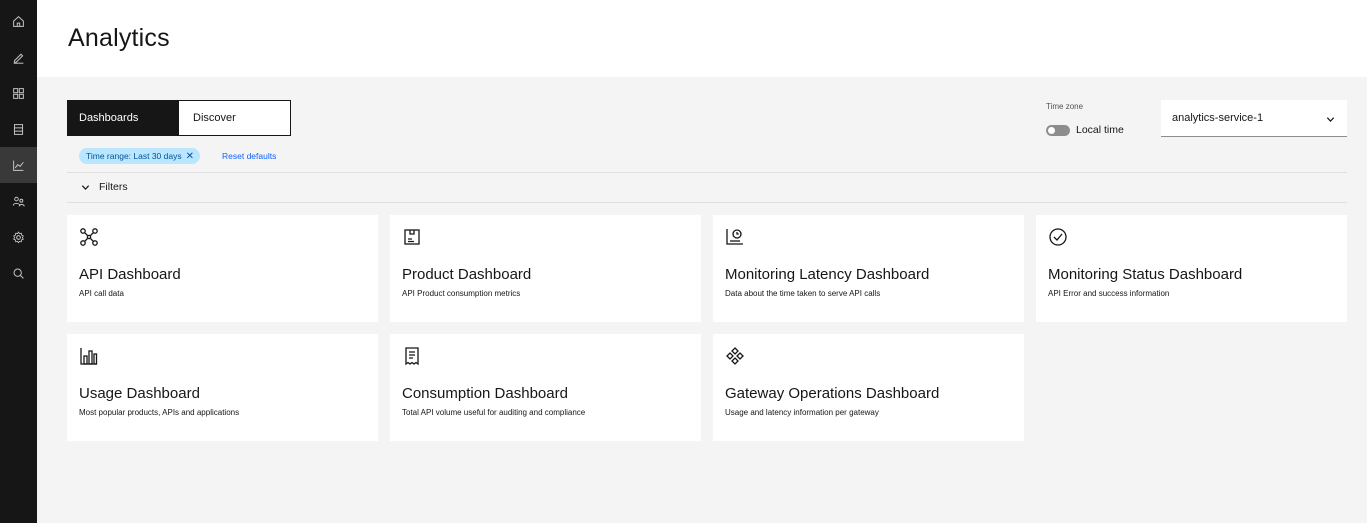 The height and width of the screenshot is (523, 1367). I want to click on card-title: API Dashboard, so click(130, 274).